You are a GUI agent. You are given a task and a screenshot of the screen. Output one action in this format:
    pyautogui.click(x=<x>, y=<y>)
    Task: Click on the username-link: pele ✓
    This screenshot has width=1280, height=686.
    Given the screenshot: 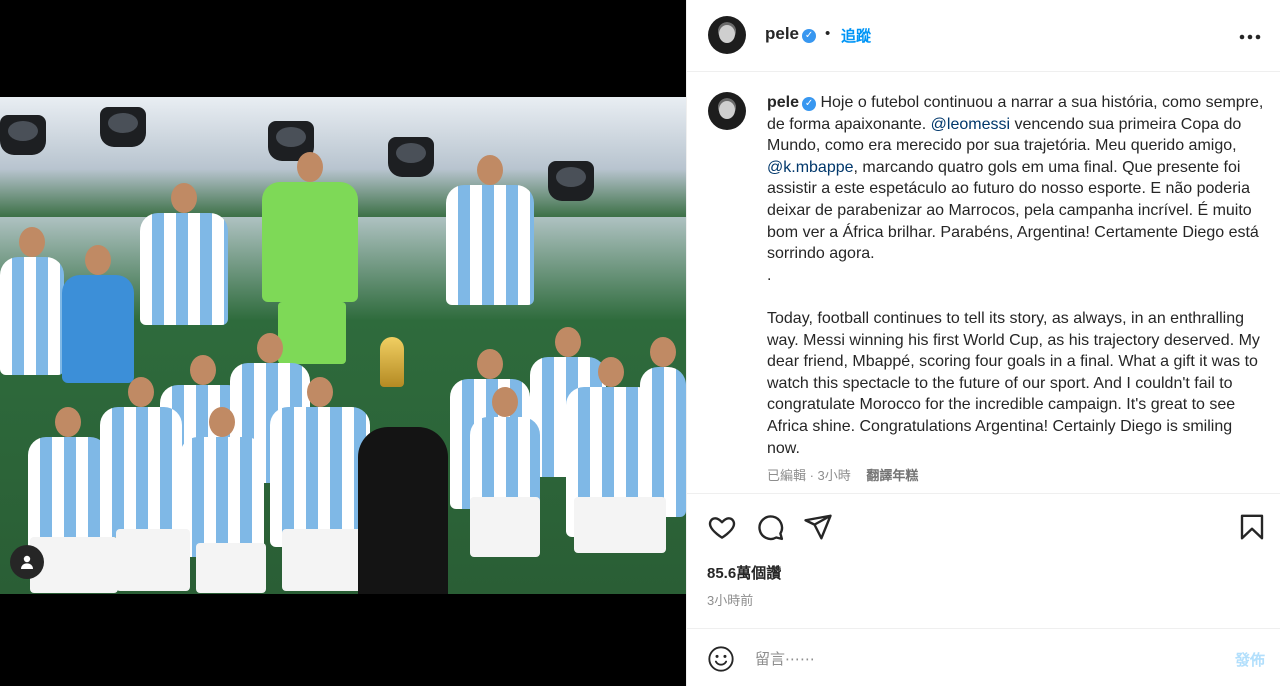 What is the action you would take?
    pyautogui.click(x=791, y=34)
    